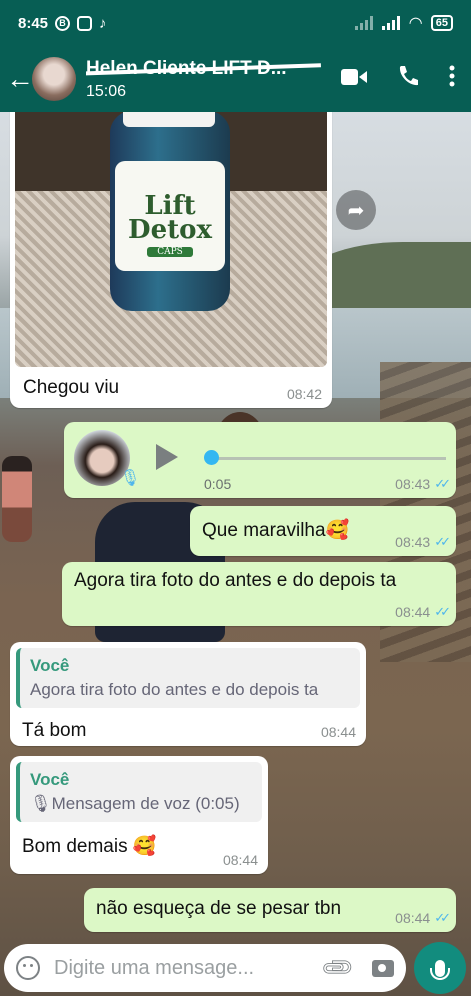 The width and height of the screenshot is (471, 996). What do you see at coordinates (33, 23) in the screenshot?
I see `status-time: 8:45` at bounding box center [33, 23].